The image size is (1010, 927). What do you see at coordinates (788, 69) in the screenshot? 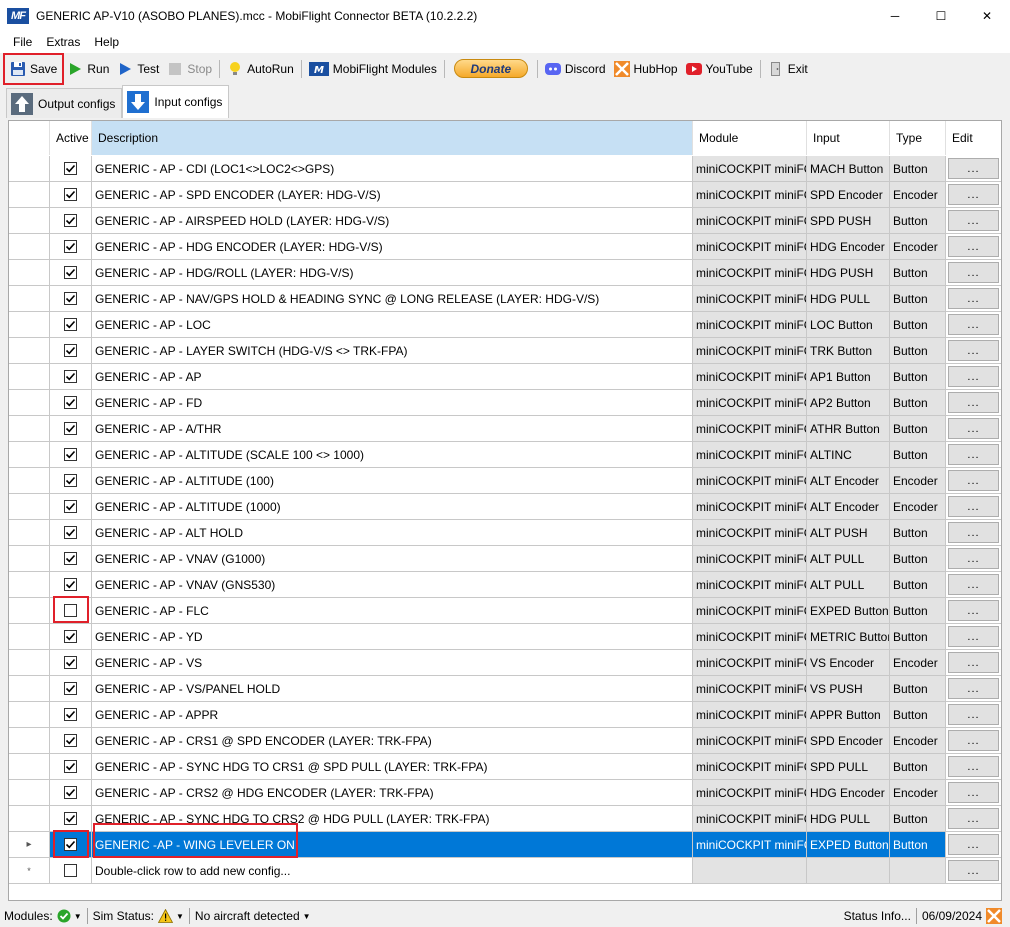
I see `exit-button: Exit` at bounding box center [788, 69].